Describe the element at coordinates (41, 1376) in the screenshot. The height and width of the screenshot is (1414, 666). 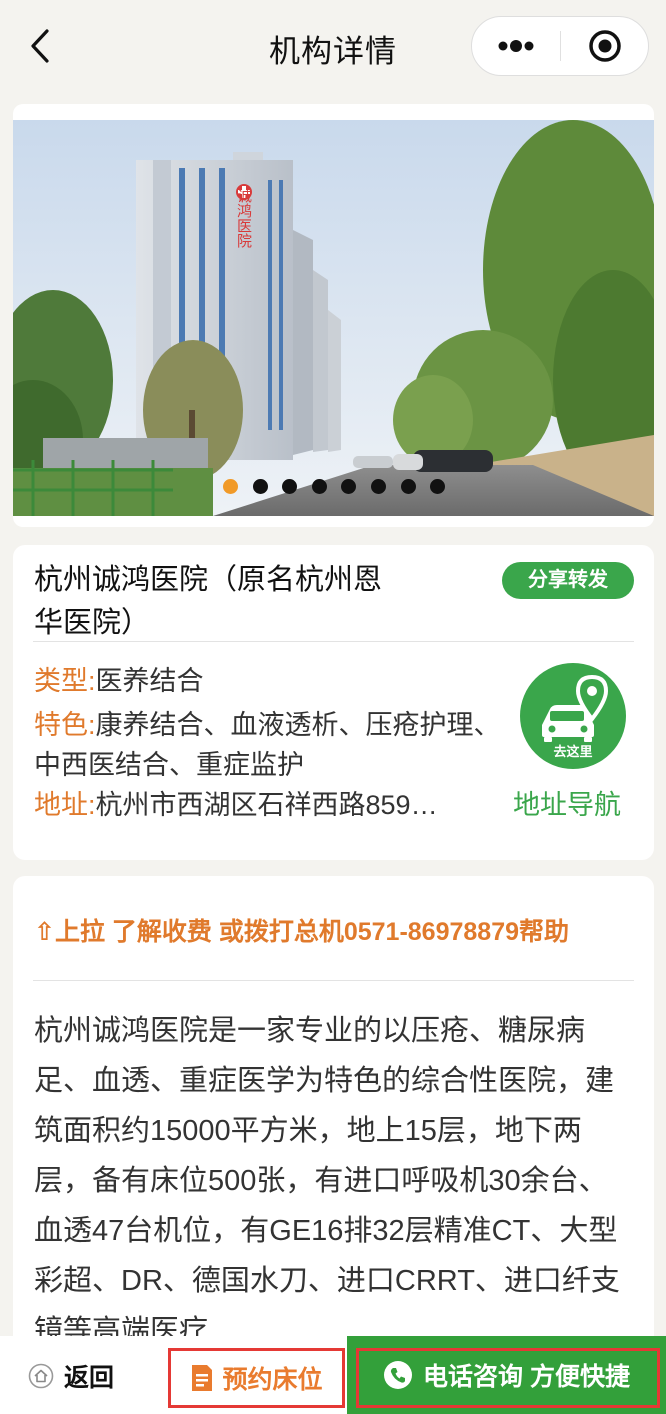
I see `home-icon` at that location.